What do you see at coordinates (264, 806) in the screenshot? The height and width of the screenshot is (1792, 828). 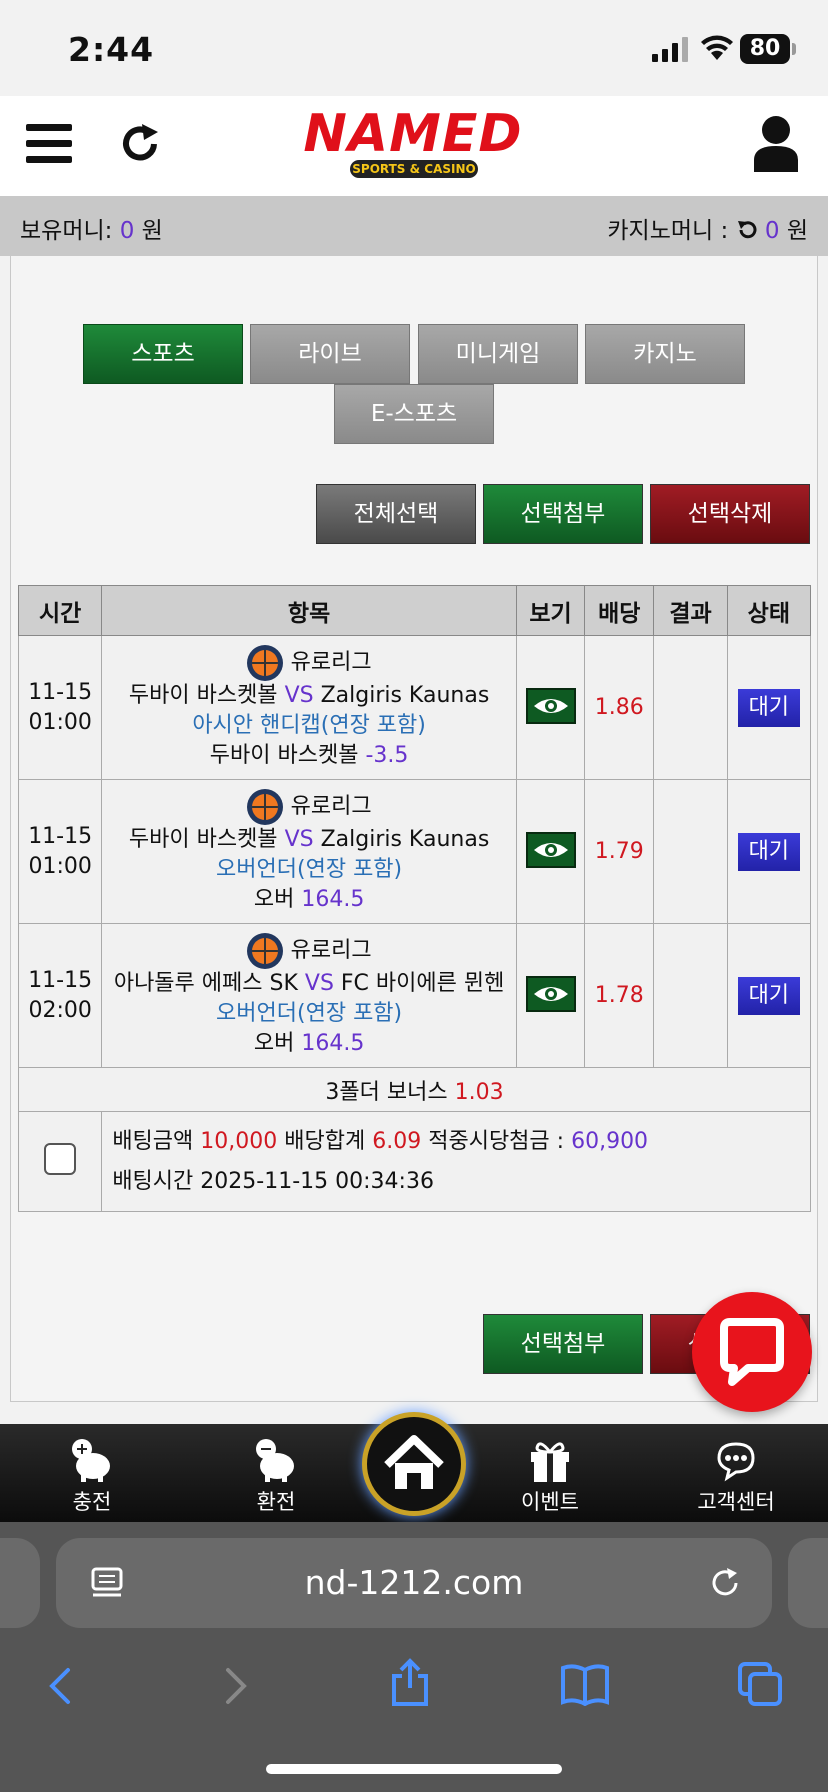 I see `basketball-icon` at bounding box center [264, 806].